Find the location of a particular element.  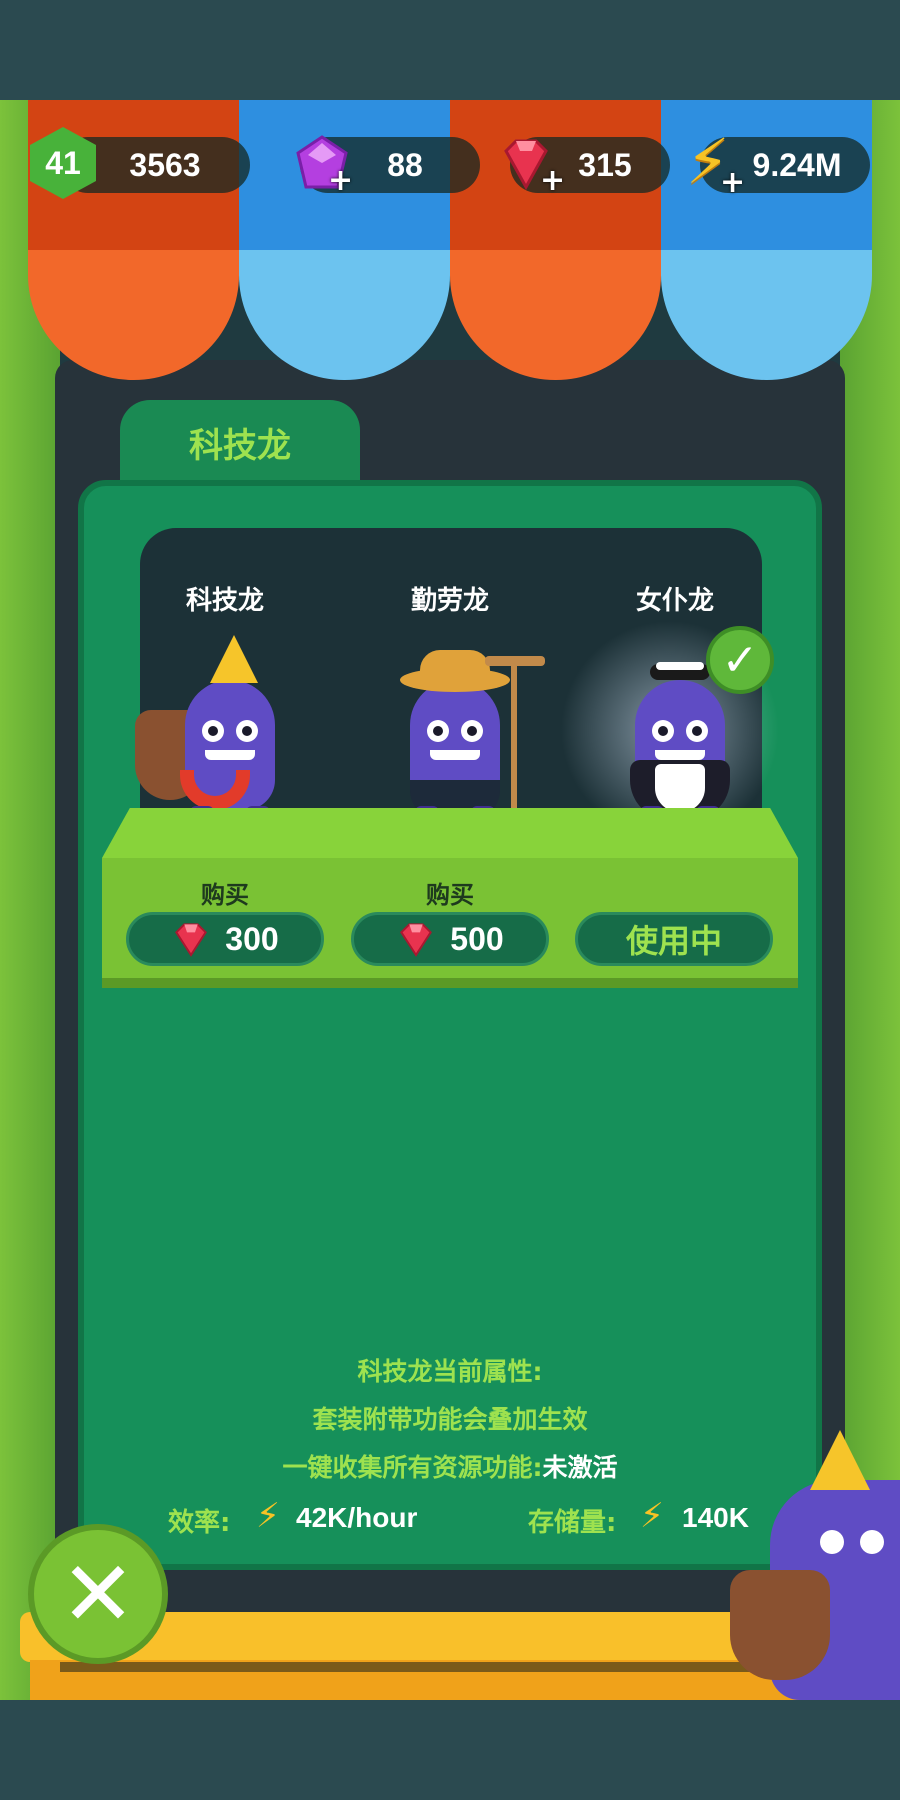

xp-value: 3563 is located at coordinates (165, 164).